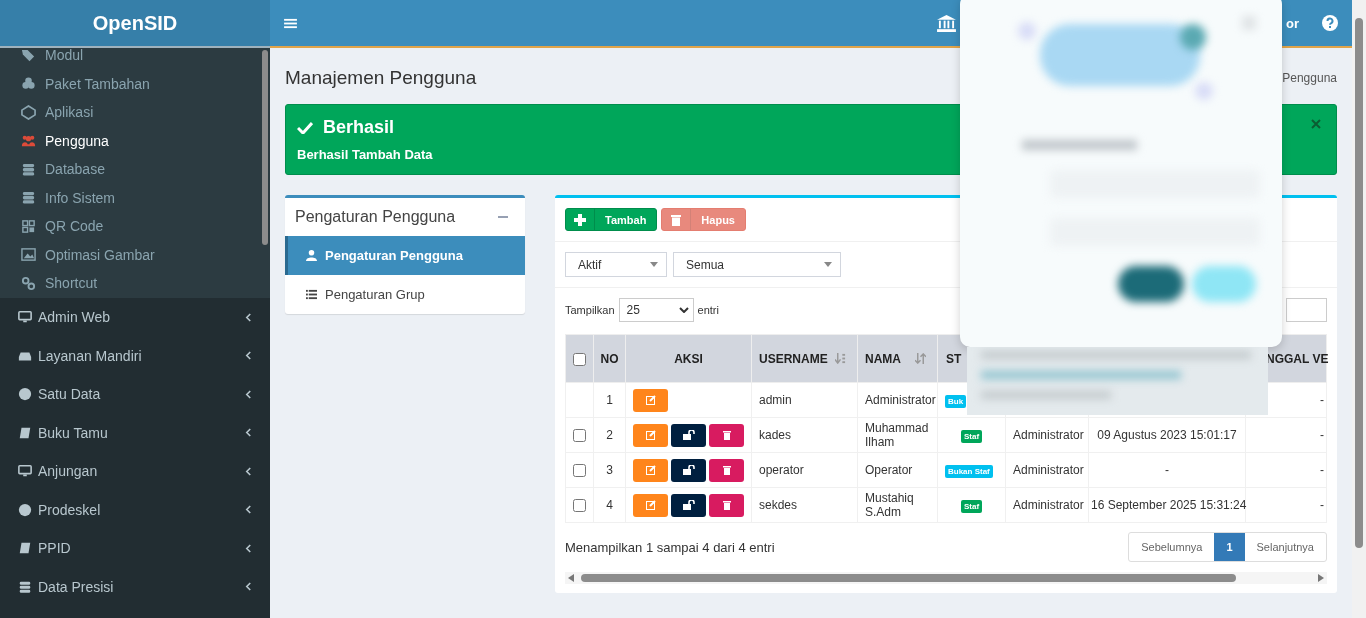 The image size is (1366, 618). Describe the element at coordinates (135, 254) in the screenshot. I see `sidebar-subitem: Optimasi Gambar` at that location.